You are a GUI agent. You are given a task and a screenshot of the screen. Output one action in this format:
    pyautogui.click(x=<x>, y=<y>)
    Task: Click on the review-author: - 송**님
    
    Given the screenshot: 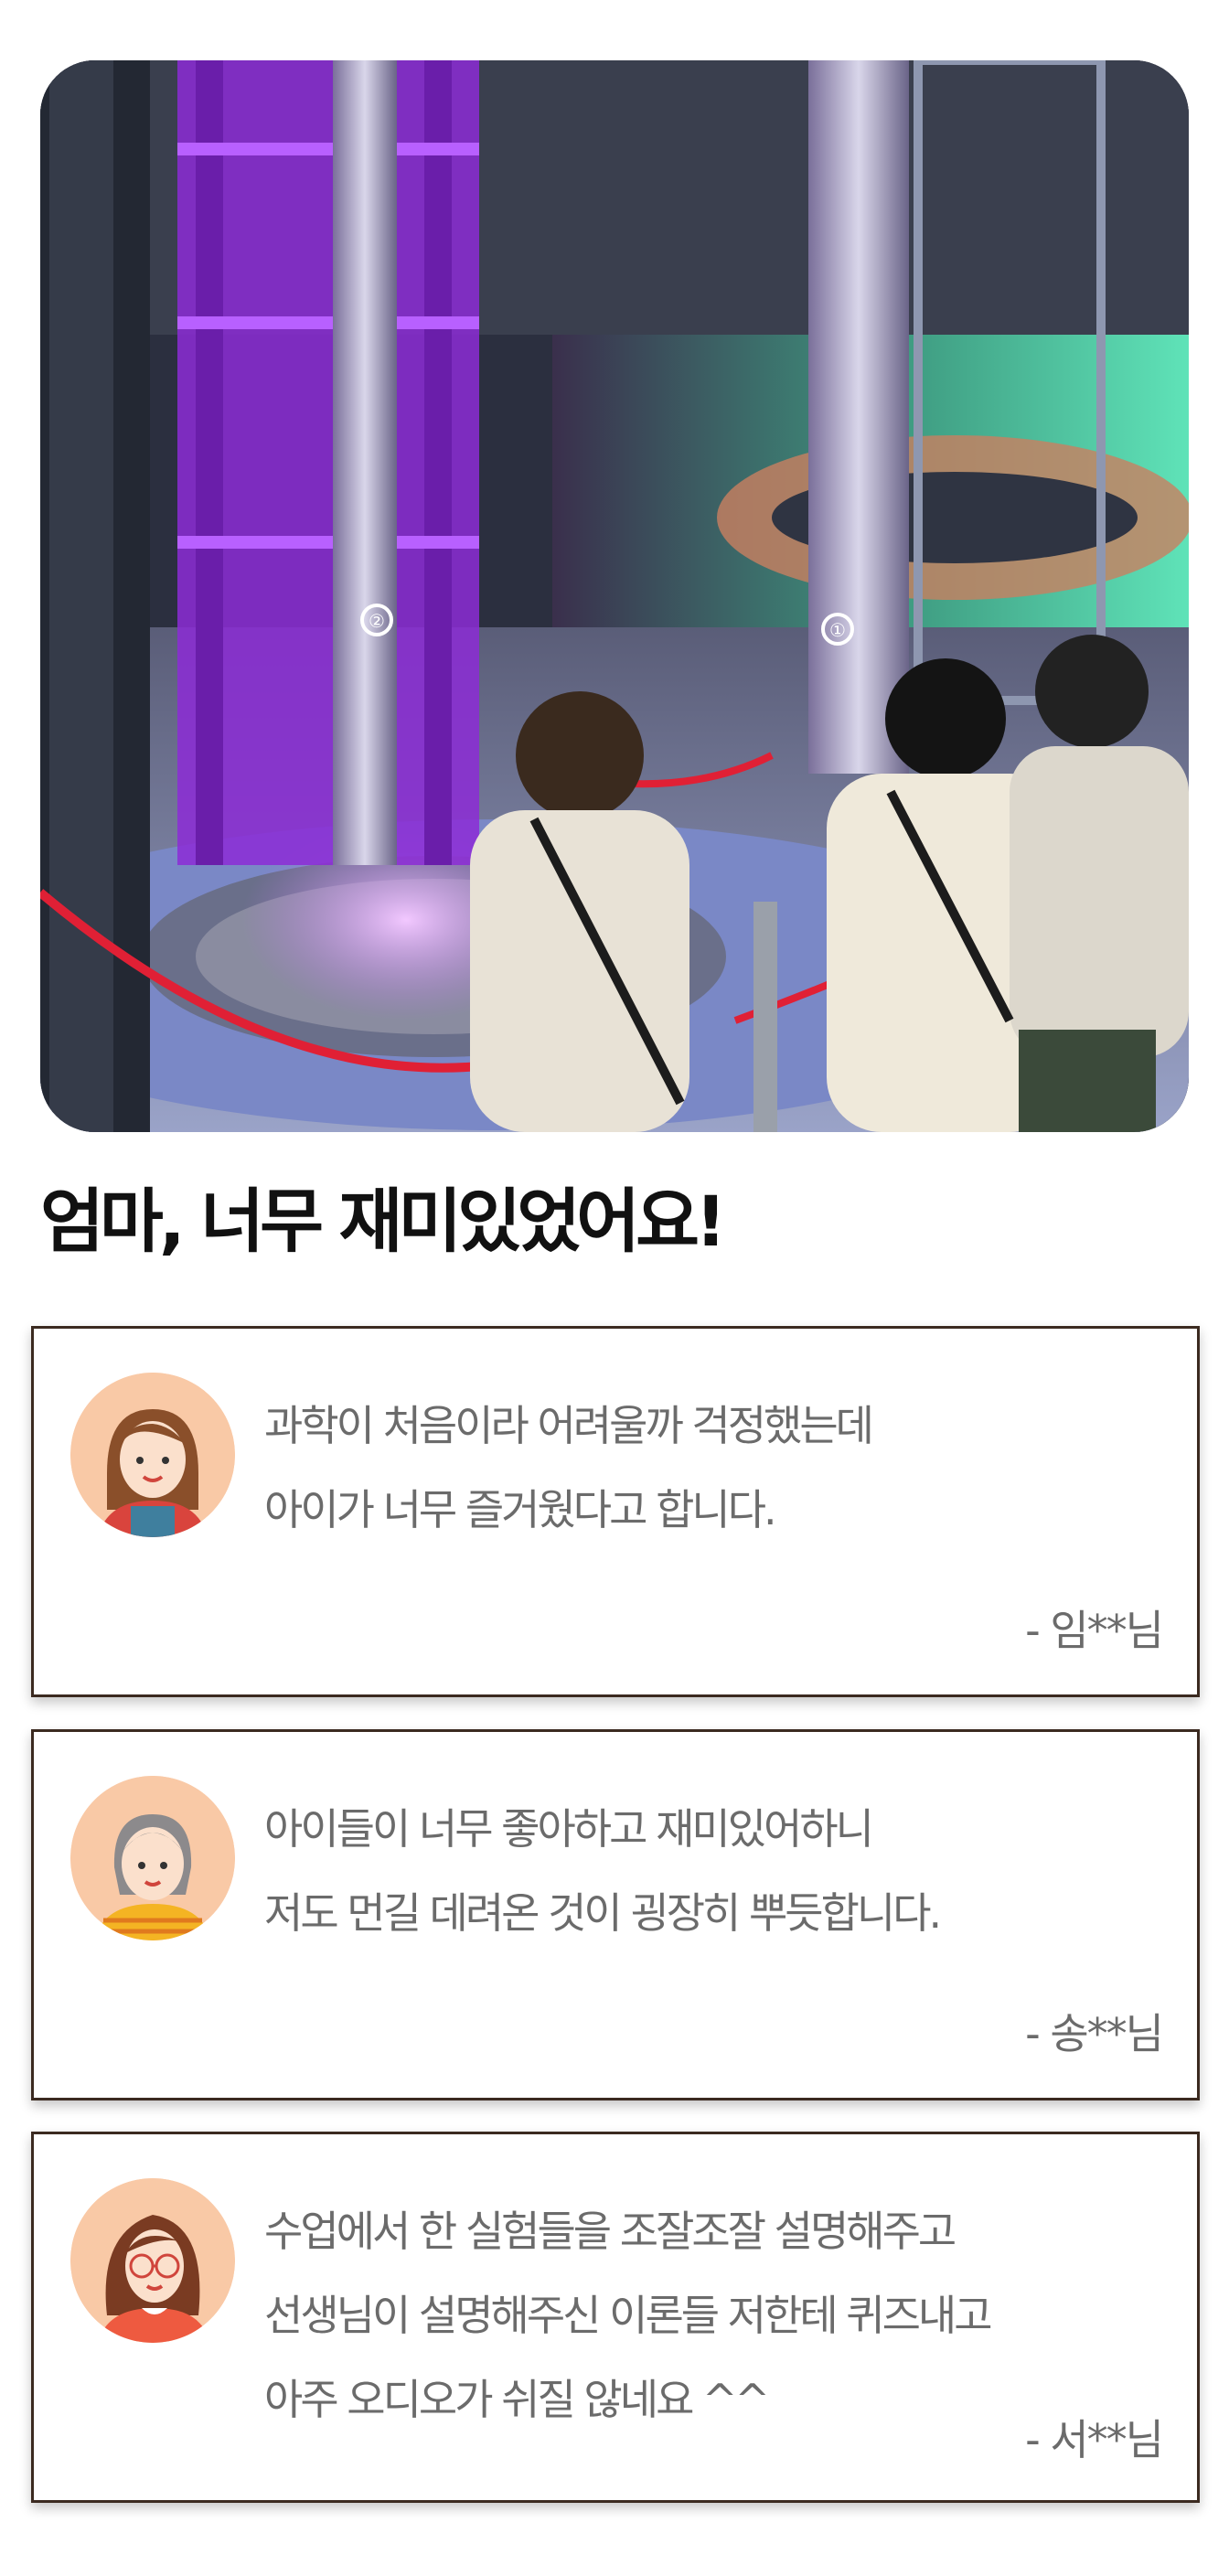 What is the action you would take?
    pyautogui.click(x=1094, y=2033)
    